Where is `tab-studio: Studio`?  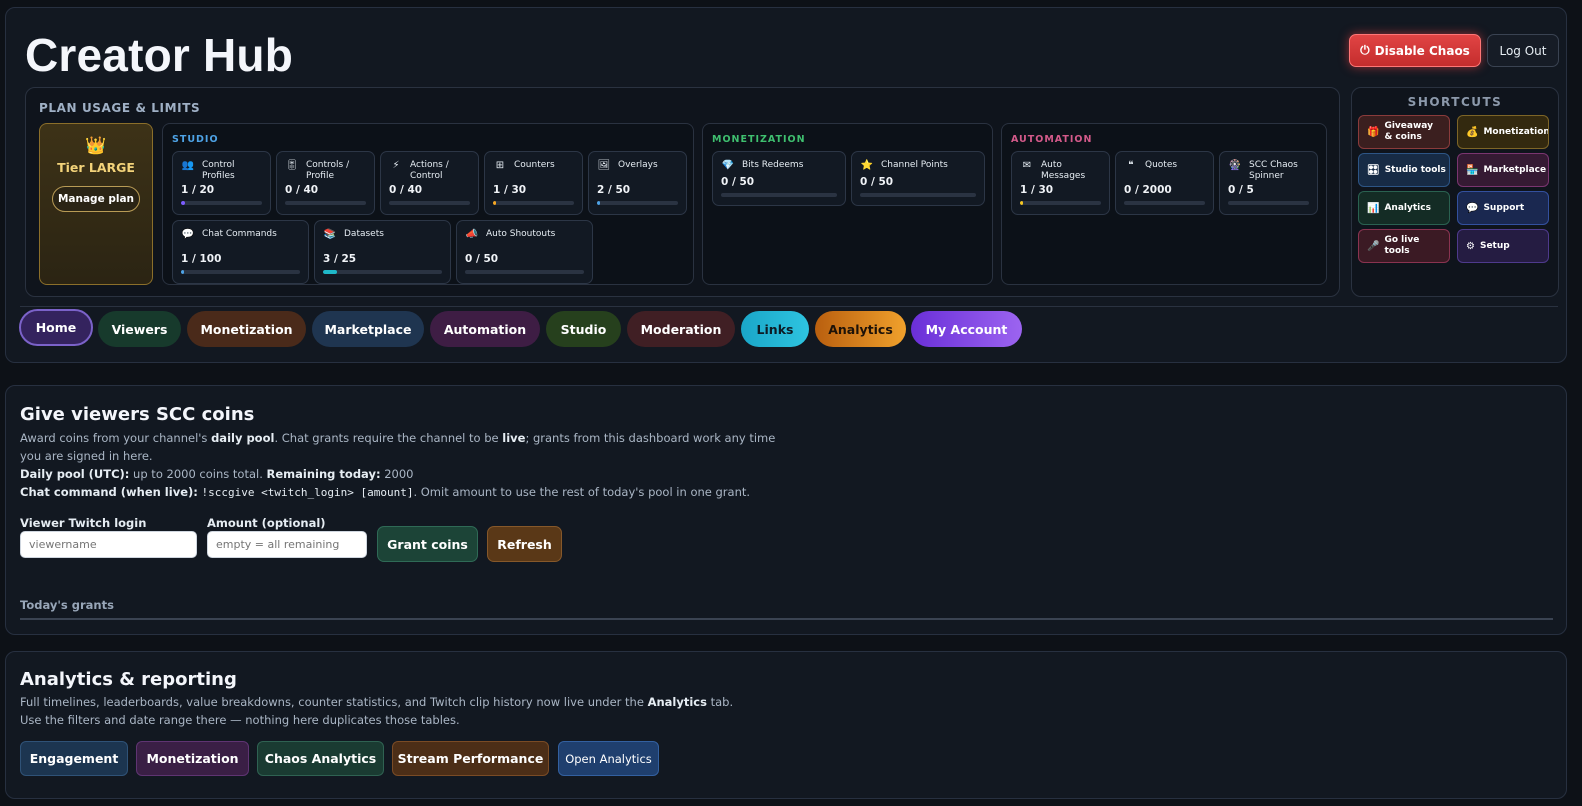
tab-studio: Studio is located at coordinates (583, 329).